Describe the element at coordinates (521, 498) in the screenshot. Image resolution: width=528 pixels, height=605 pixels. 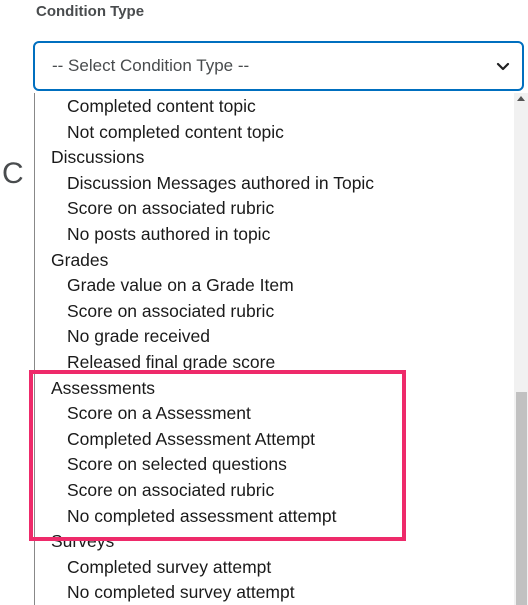
I see `scroll-thumb` at that location.